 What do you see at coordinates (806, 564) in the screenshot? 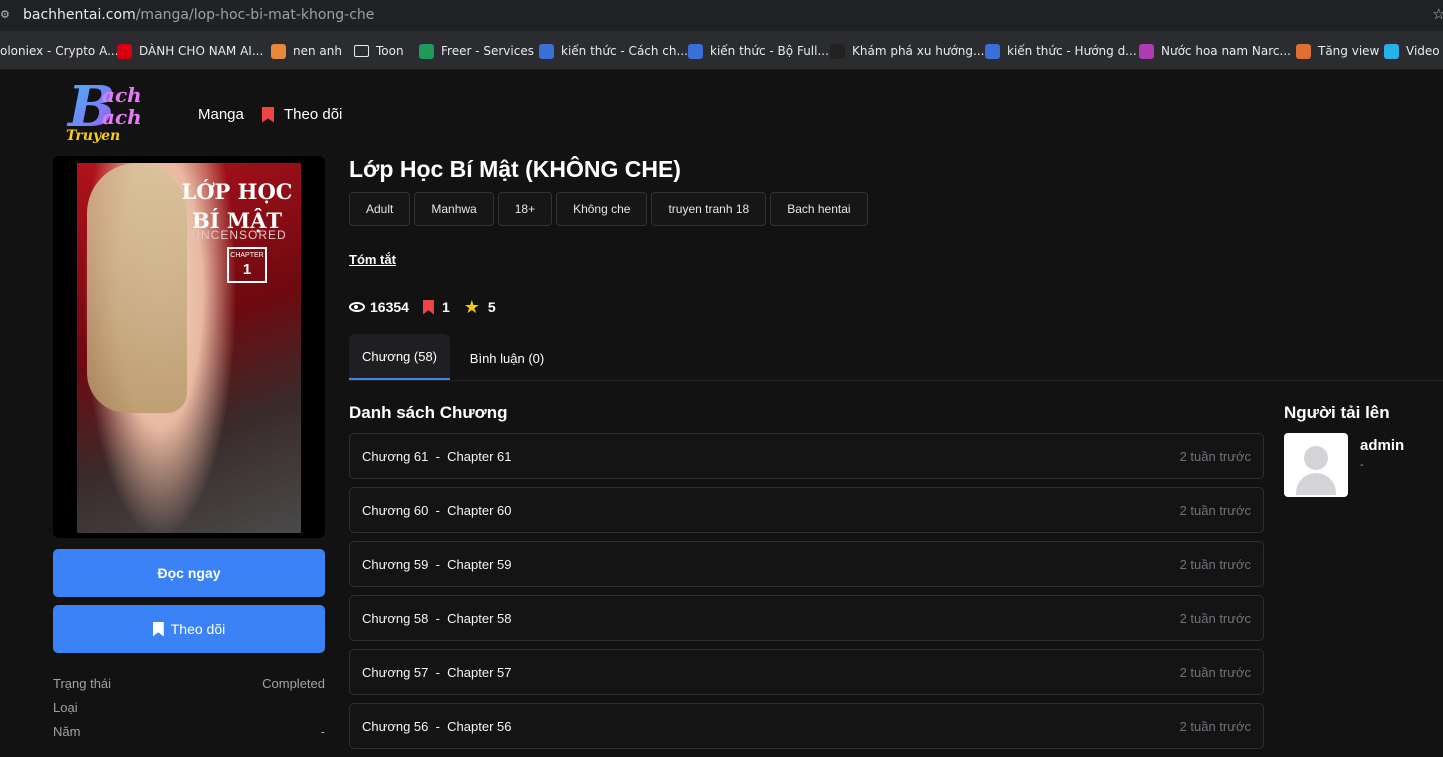
I see `chapter-row: Chương 59 - Chapter 59 2 tuần trước` at bounding box center [806, 564].